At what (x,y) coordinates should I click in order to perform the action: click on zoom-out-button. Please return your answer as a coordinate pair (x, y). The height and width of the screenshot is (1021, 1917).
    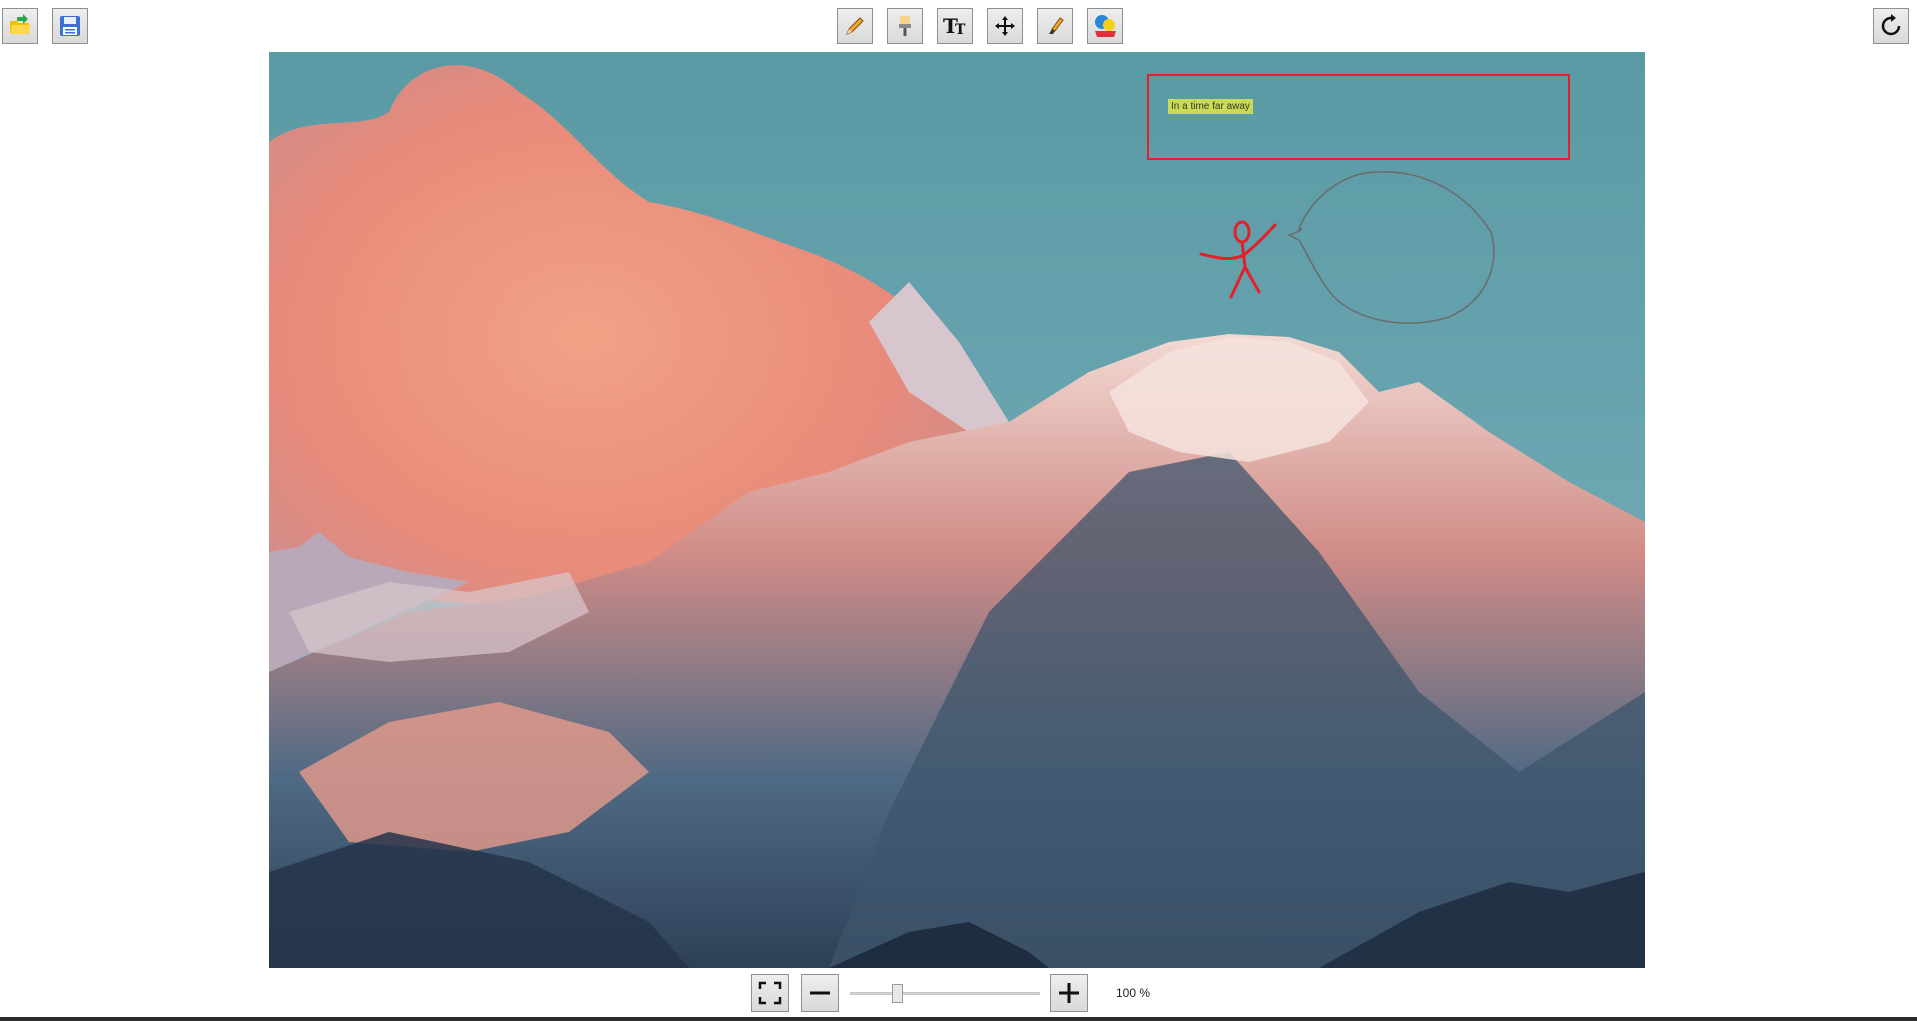
    Looking at the image, I should click on (820, 993).